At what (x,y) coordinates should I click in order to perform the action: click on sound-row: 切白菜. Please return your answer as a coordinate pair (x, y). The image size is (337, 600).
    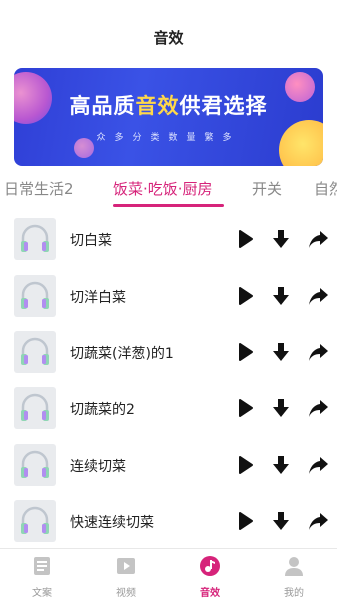
    Looking at the image, I should click on (168, 240).